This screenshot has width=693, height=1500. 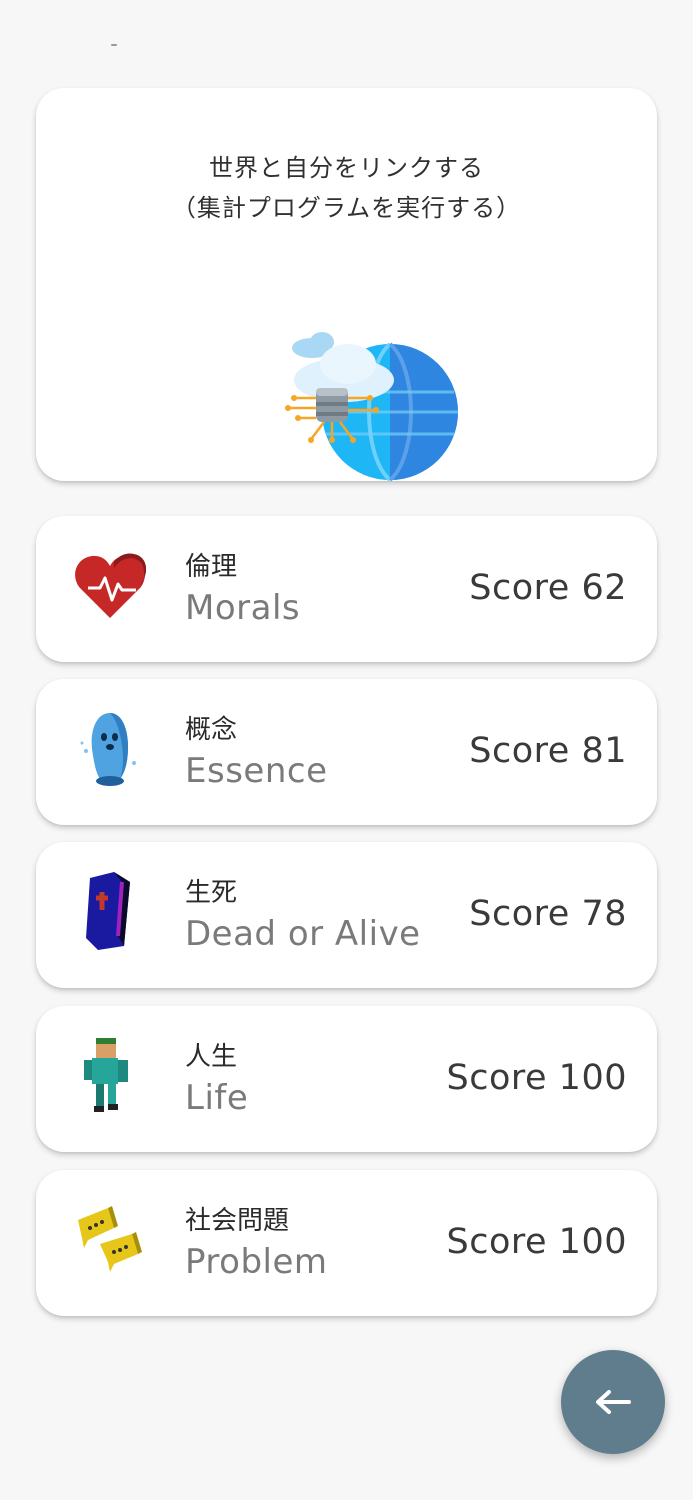 I want to click on back-button, so click(x=613, y=1402).